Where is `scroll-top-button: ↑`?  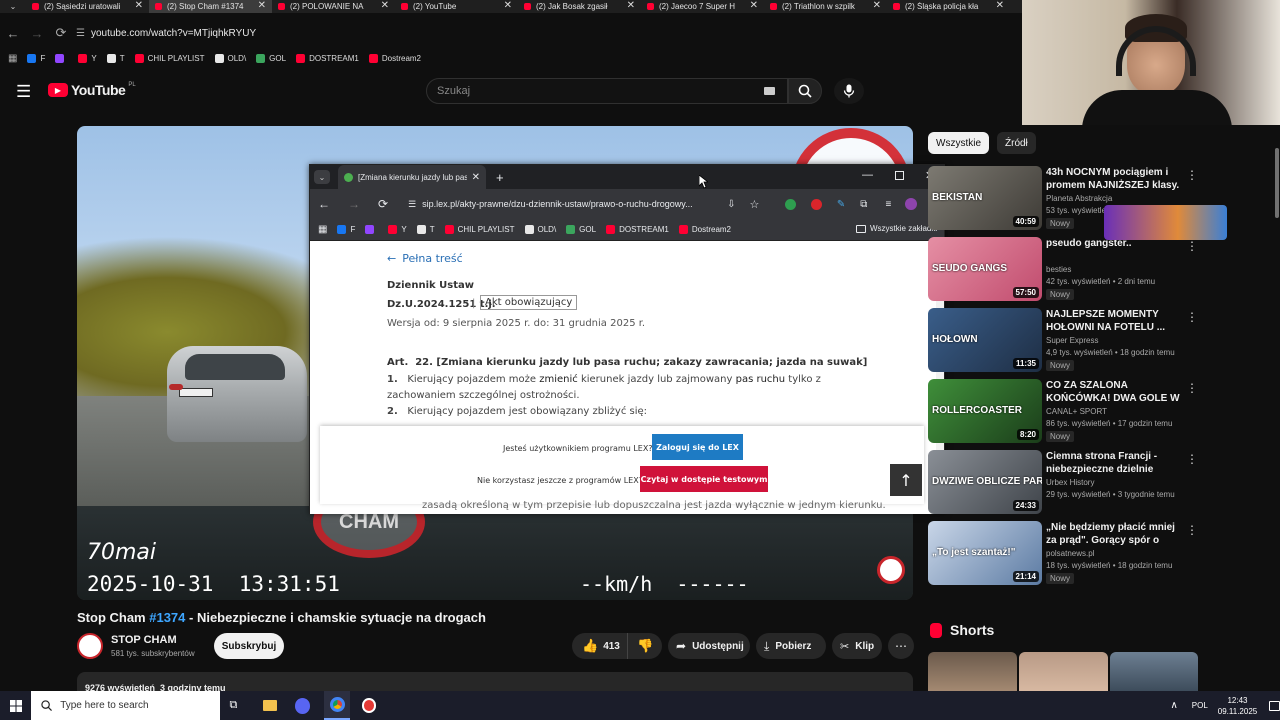 scroll-top-button: ↑ is located at coordinates (906, 480).